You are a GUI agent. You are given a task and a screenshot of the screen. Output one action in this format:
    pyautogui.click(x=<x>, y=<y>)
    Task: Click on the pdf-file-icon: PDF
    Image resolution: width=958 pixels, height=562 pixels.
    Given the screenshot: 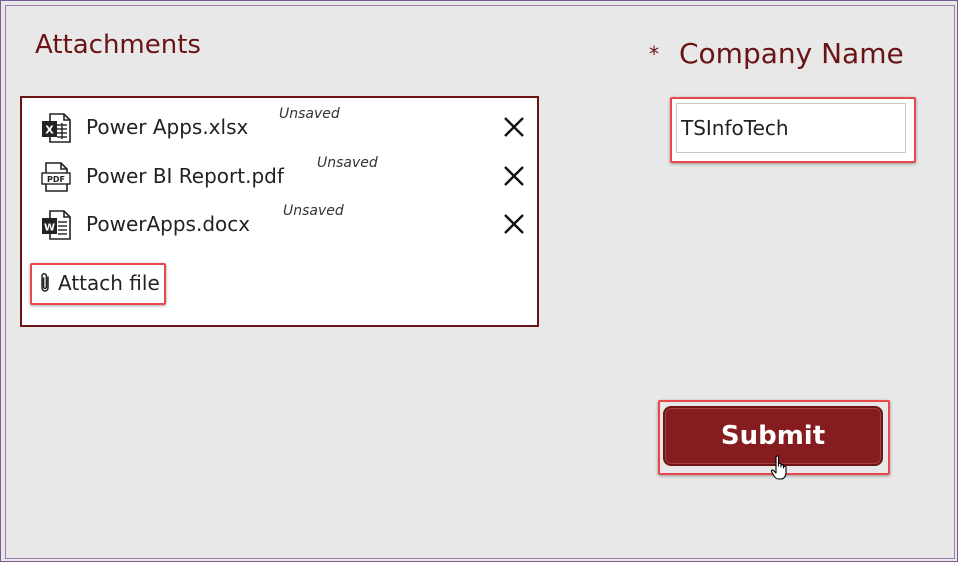 What is the action you would take?
    pyautogui.click(x=56, y=177)
    